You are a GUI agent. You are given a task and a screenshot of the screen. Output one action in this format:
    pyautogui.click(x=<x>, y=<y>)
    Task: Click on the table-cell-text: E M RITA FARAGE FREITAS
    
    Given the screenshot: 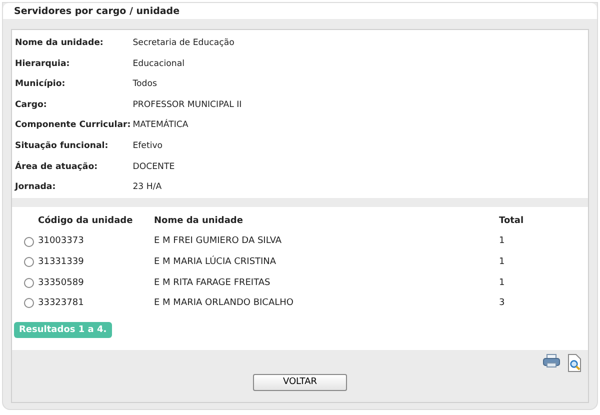 What is the action you would take?
    pyautogui.click(x=213, y=283)
    